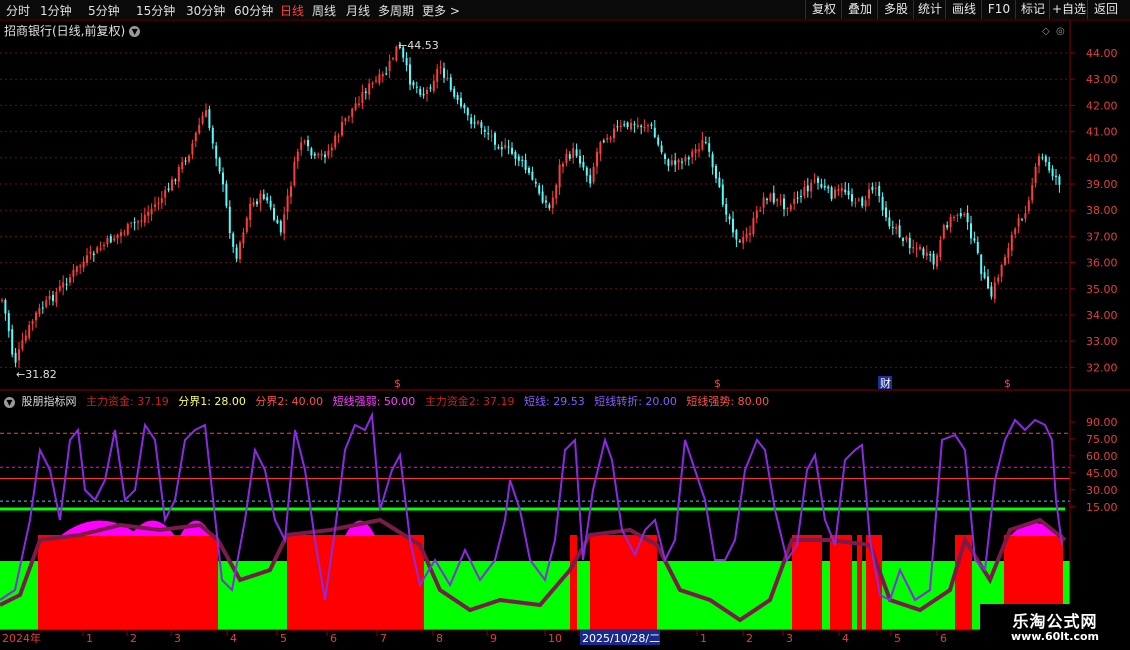  Describe the element at coordinates (18, 10) in the screenshot. I see `period-tab-minute: 分时` at that location.